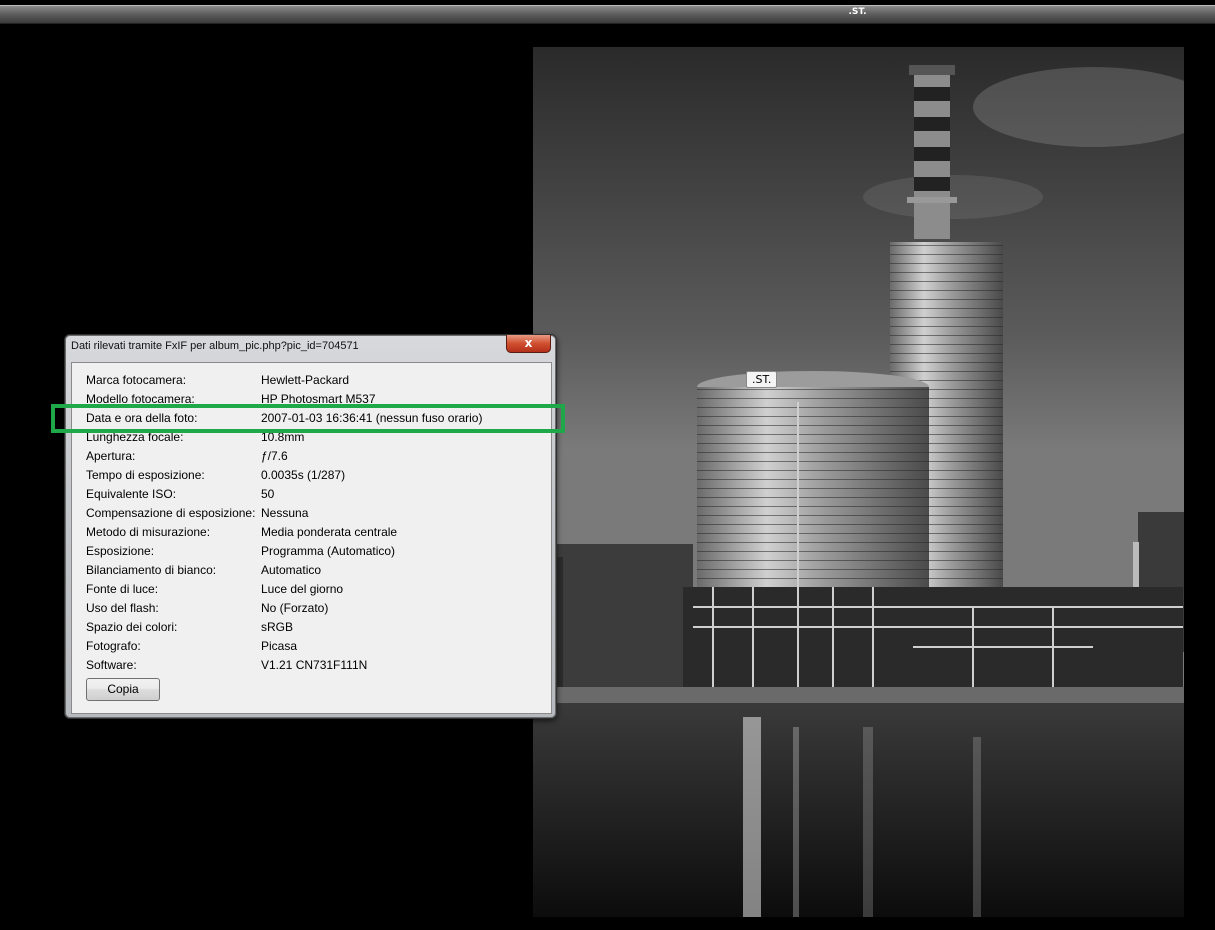  What do you see at coordinates (122, 608) in the screenshot?
I see `exif-label: Uso del flash:` at bounding box center [122, 608].